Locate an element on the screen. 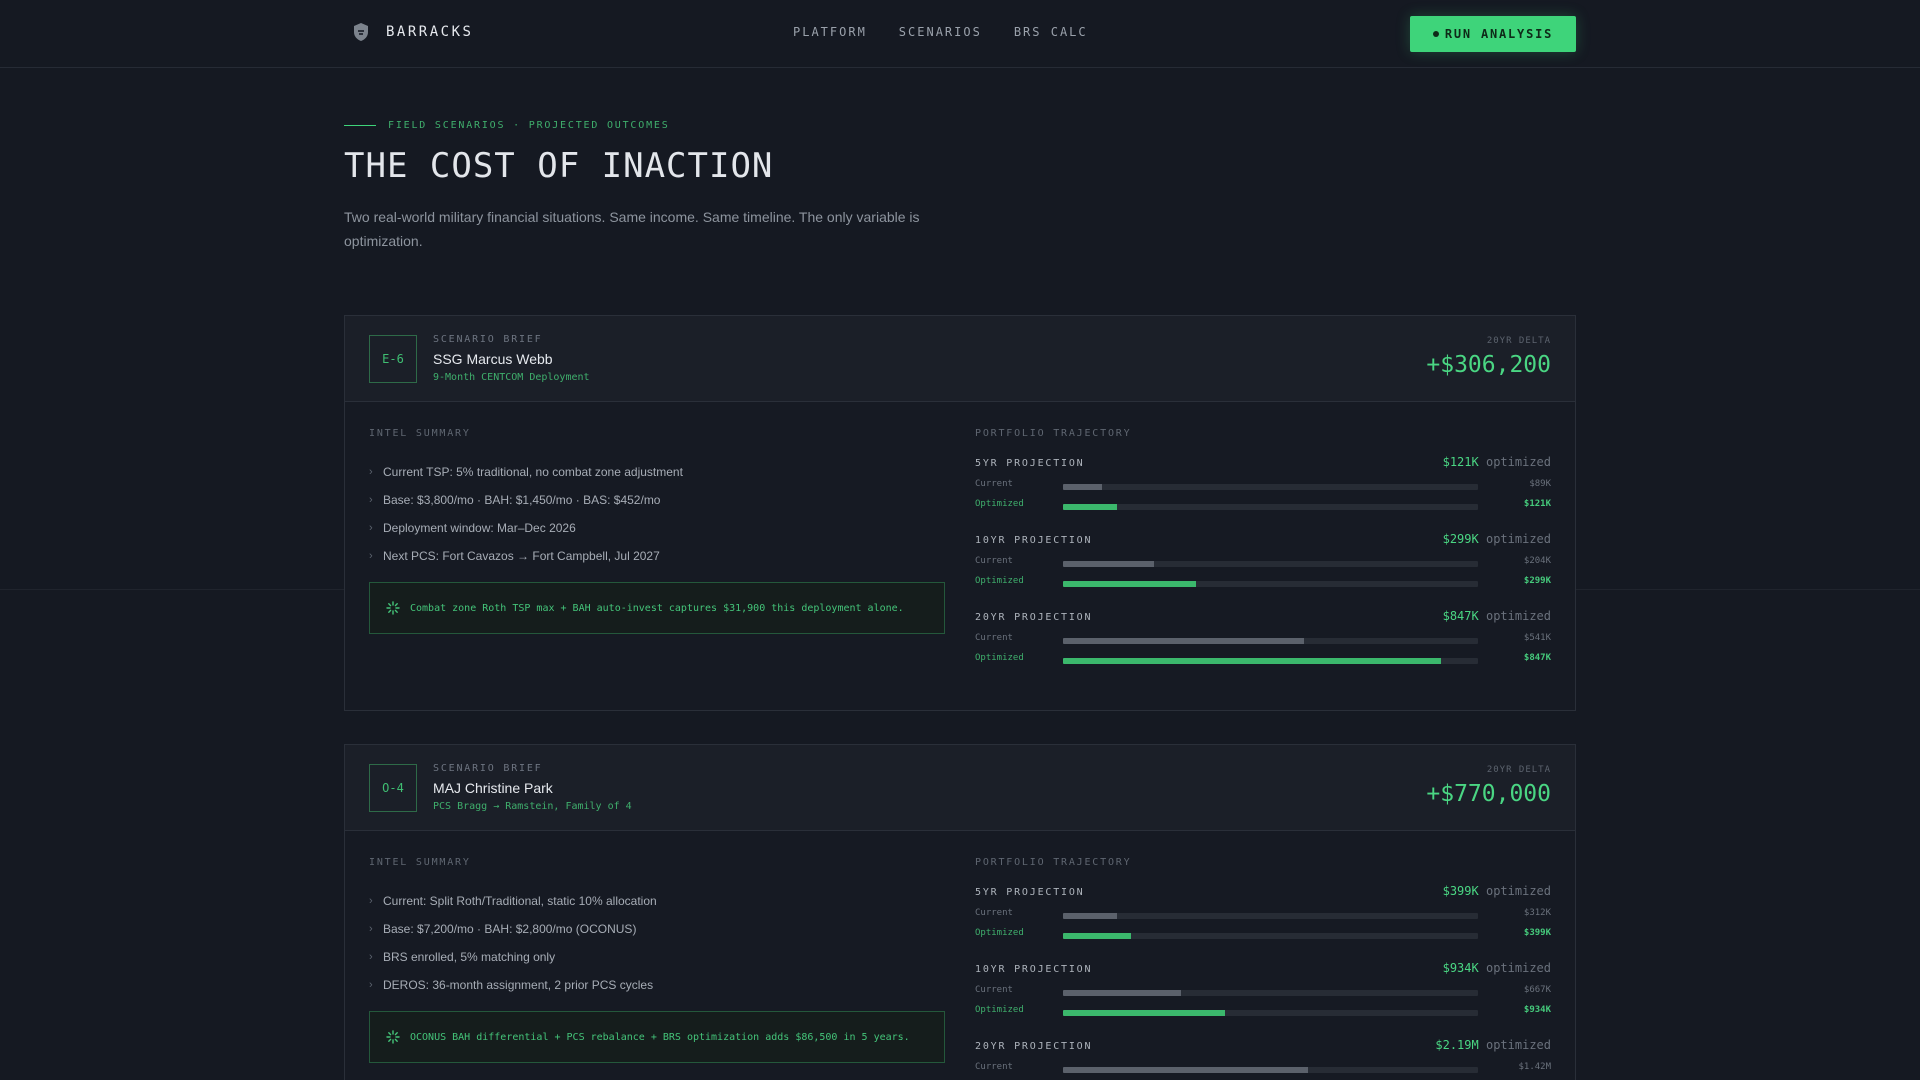 The image size is (1920, 1080). current-amount: $541K is located at coordinates (1537, 638).